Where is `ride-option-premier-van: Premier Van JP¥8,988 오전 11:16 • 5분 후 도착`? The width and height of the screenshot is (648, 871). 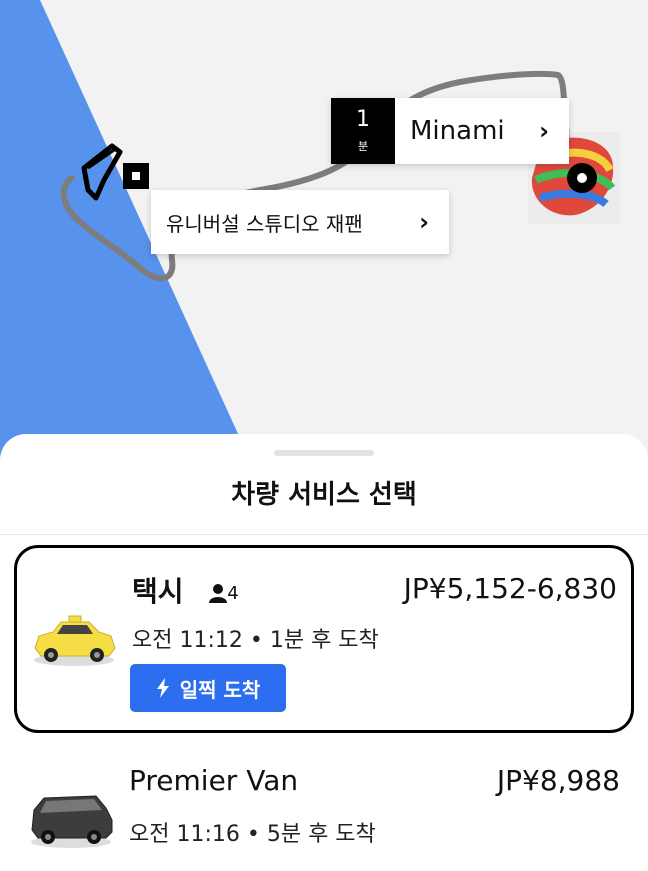
ride-option-premier-van: Premier Van JP¥8,988 오전 11:16 • 5분 후 도착 is located at coordinates (324, 813).